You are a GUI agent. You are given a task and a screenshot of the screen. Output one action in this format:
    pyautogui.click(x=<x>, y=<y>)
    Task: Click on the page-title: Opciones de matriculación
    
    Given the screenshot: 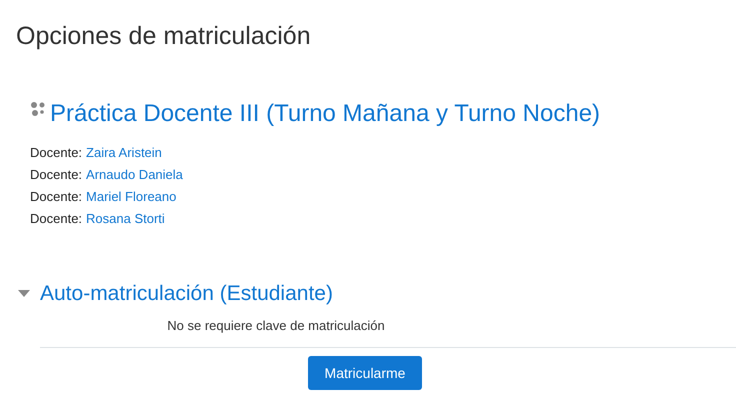 What is the action you would take?
    pyautogui.click(x=163, y=36)
    